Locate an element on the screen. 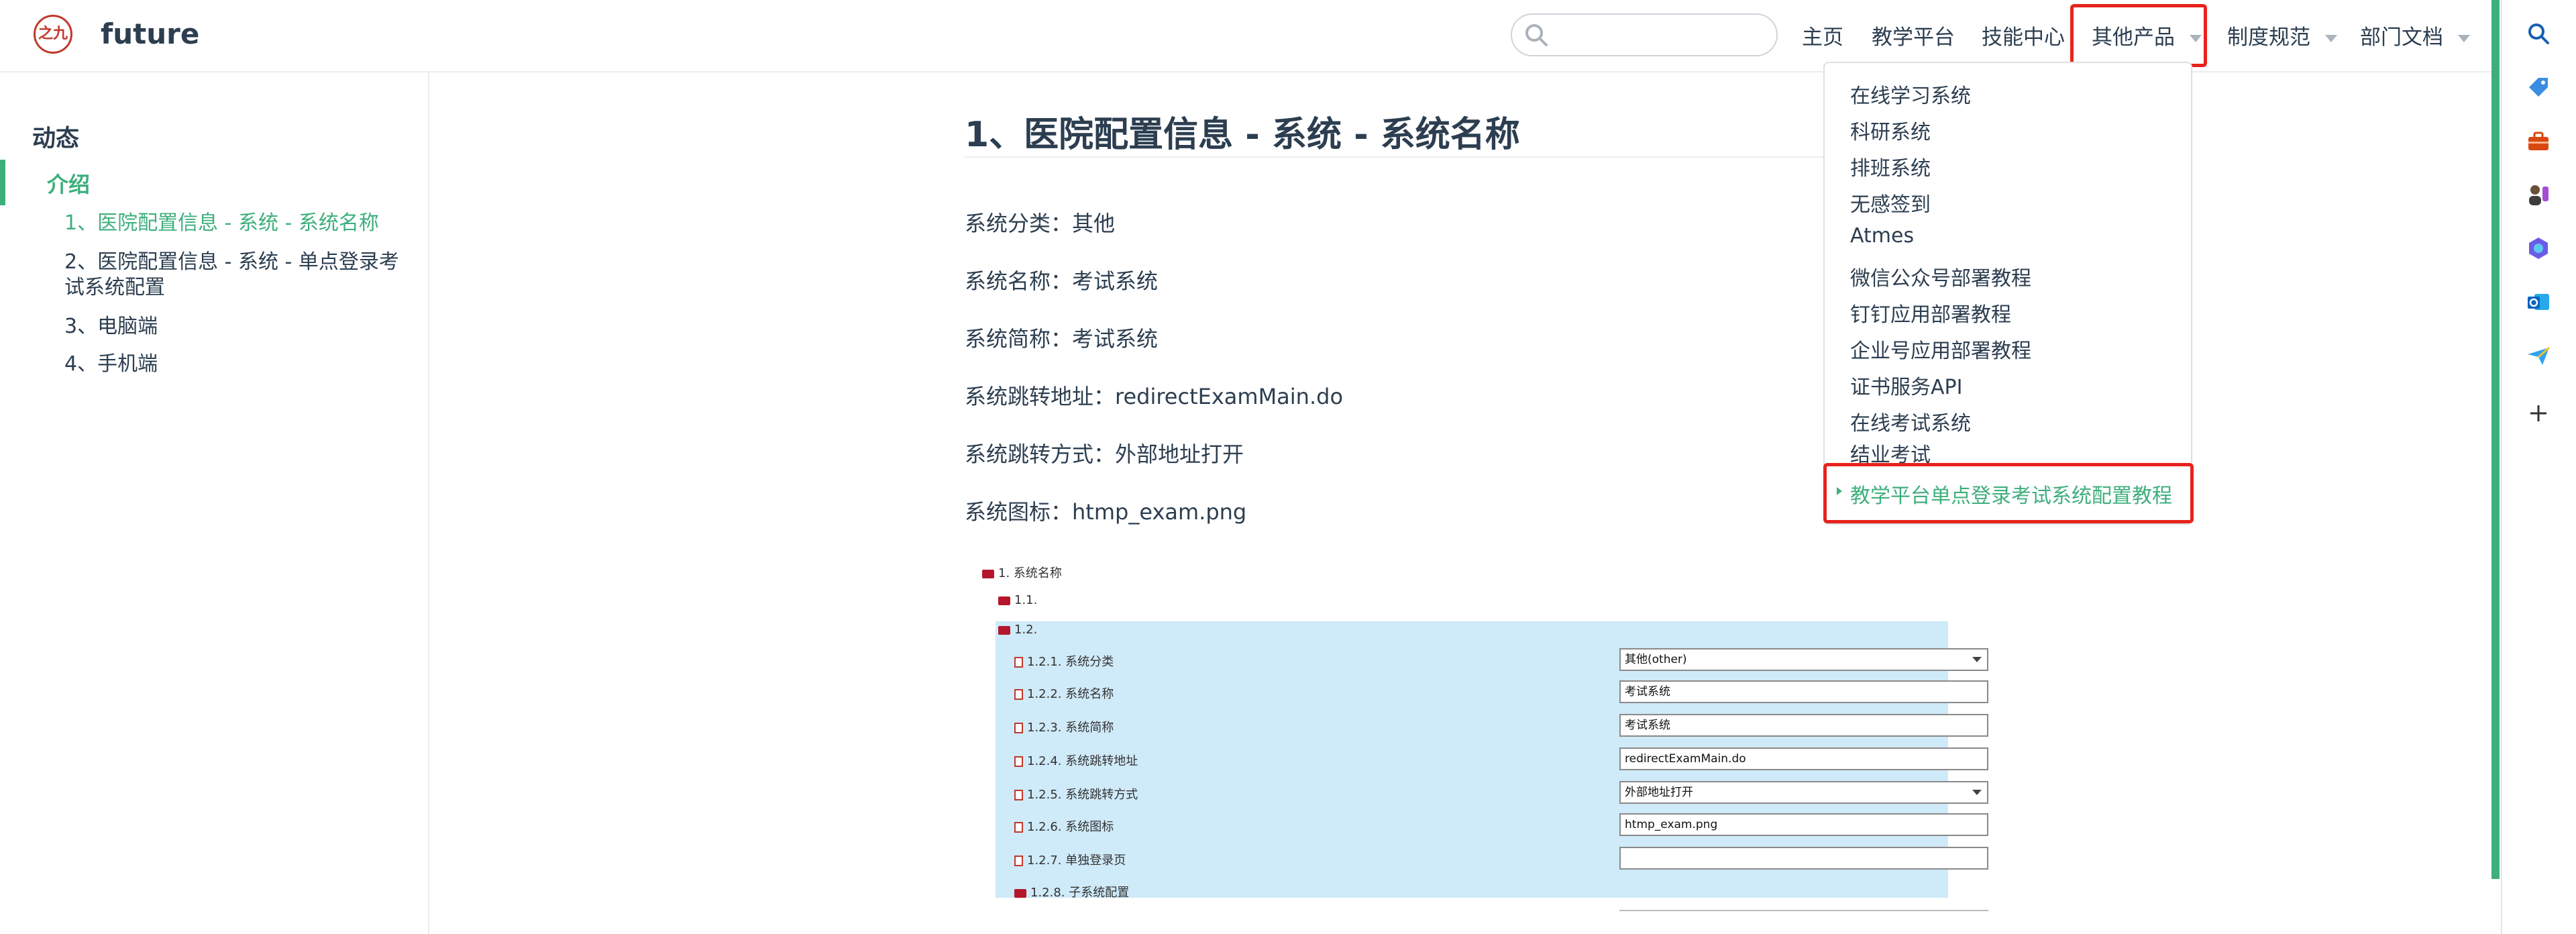  highlight-box-nav is located at coordinates (2138, 35).